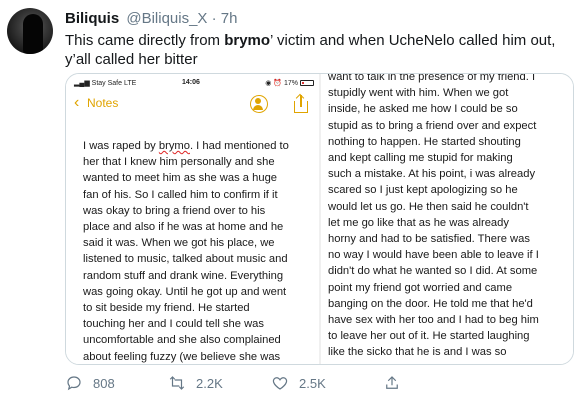 Image resolution: width=586 pixels, height=409 pixels. I want to click on status-right-icons: ◉ ⏰ 17%, so click(289, 83).